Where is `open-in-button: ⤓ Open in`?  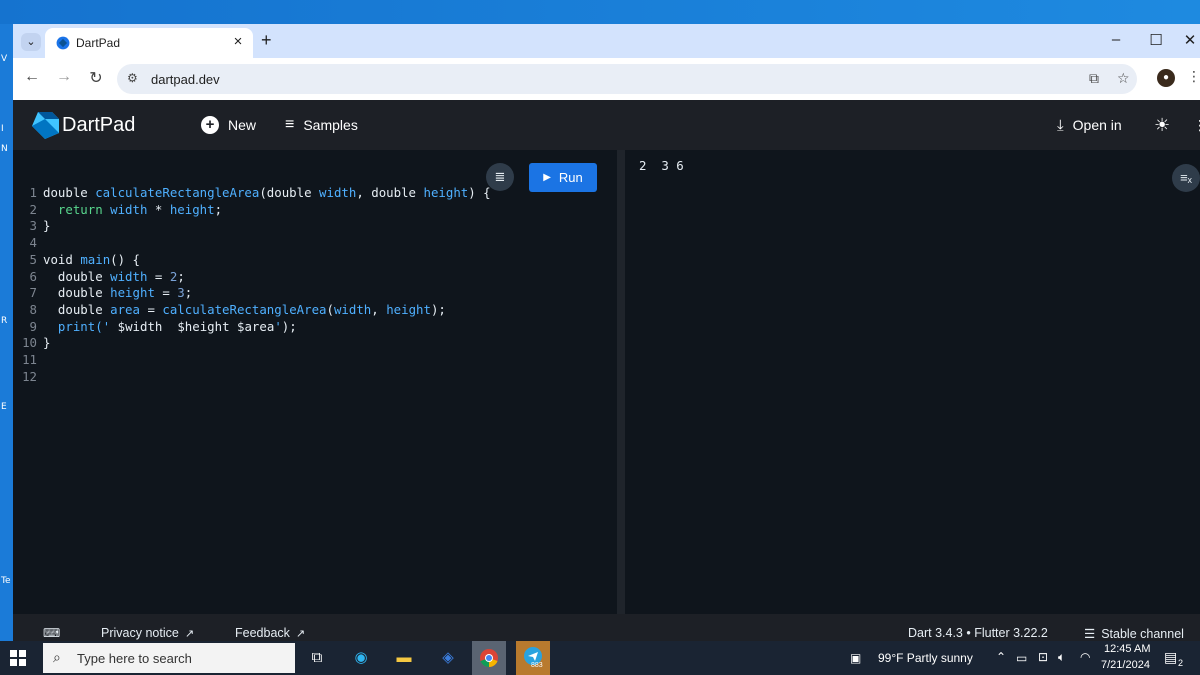
open-in-button: ⤓ Open in is located at coordinates (1089, 125).